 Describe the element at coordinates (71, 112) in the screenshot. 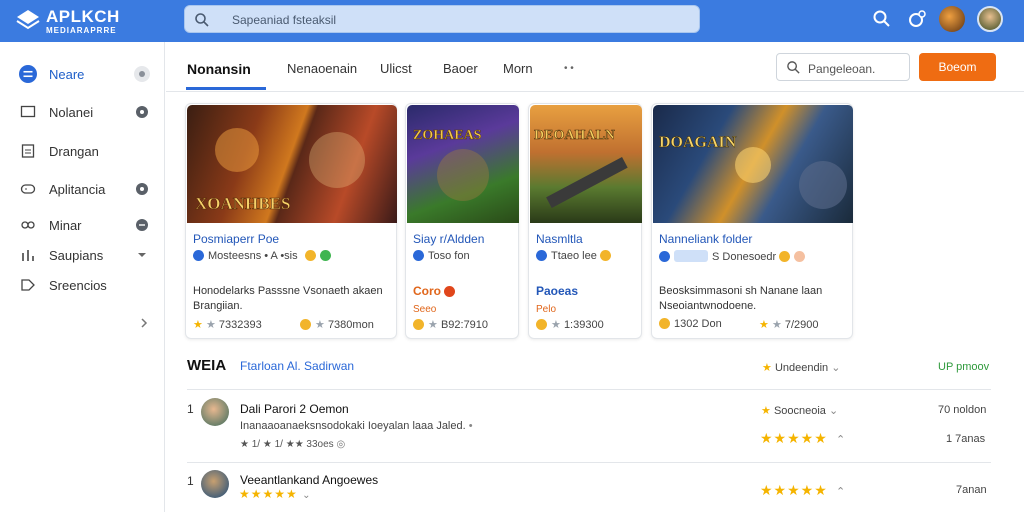

I see `sidebar-item-label: Nolanei` at that location.